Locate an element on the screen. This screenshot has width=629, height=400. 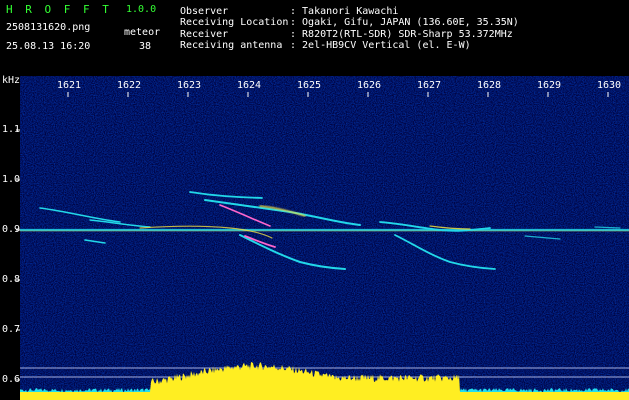
x-tick-label: 1623 is located at coordinates (189, 85).